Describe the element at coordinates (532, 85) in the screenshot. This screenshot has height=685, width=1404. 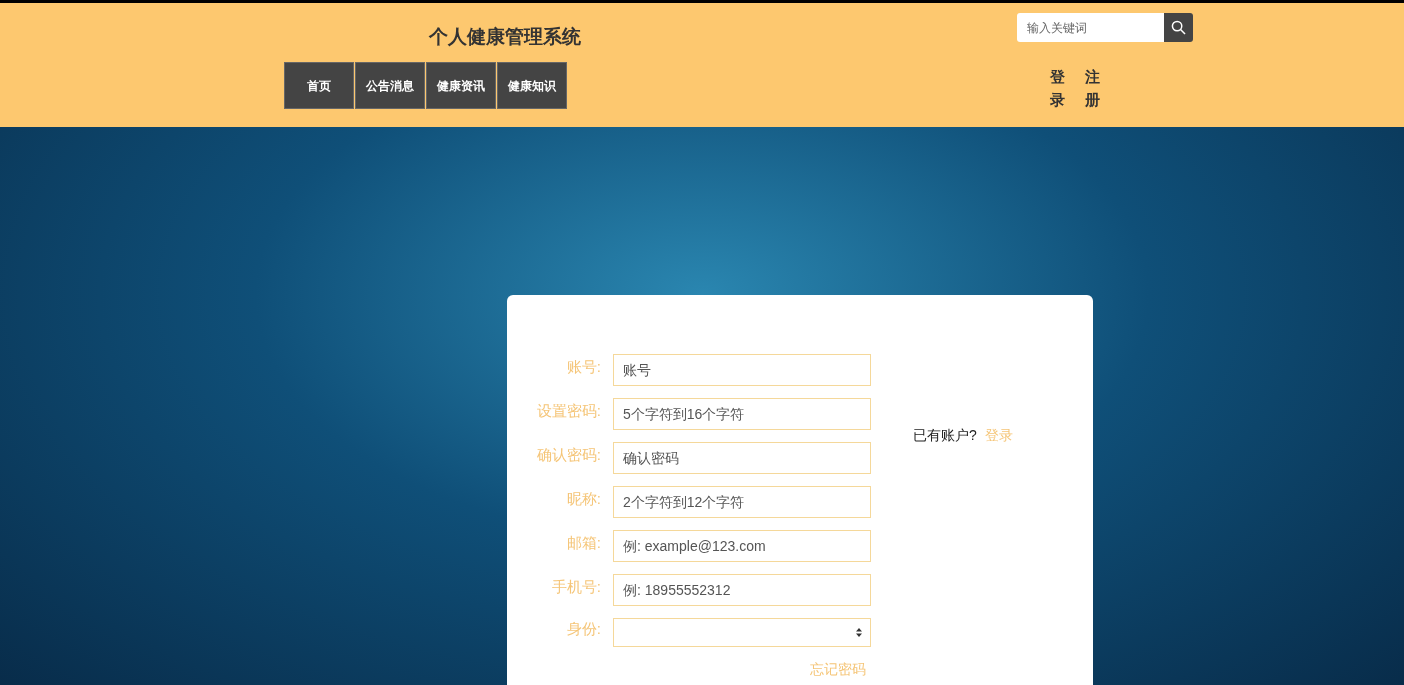
I see `nav-tab: 健康知识` at that location.